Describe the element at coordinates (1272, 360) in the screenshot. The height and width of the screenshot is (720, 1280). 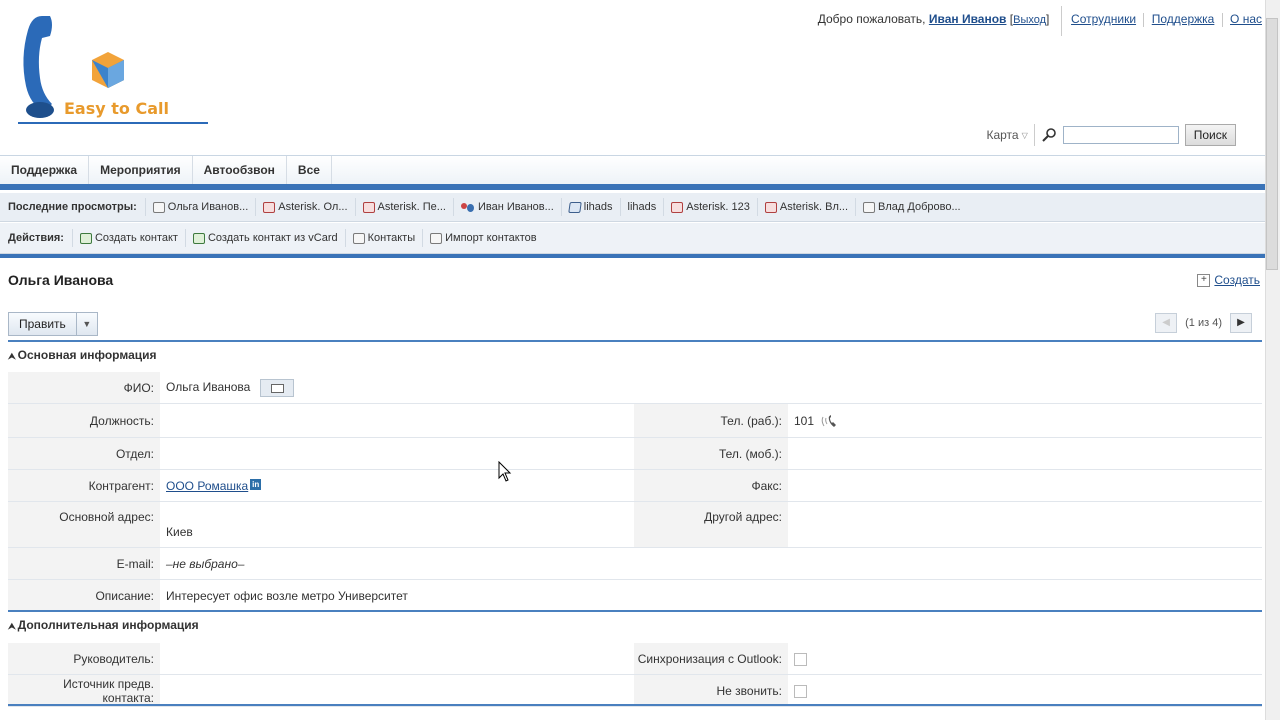
I see `vertical-scrollbar` at that location.